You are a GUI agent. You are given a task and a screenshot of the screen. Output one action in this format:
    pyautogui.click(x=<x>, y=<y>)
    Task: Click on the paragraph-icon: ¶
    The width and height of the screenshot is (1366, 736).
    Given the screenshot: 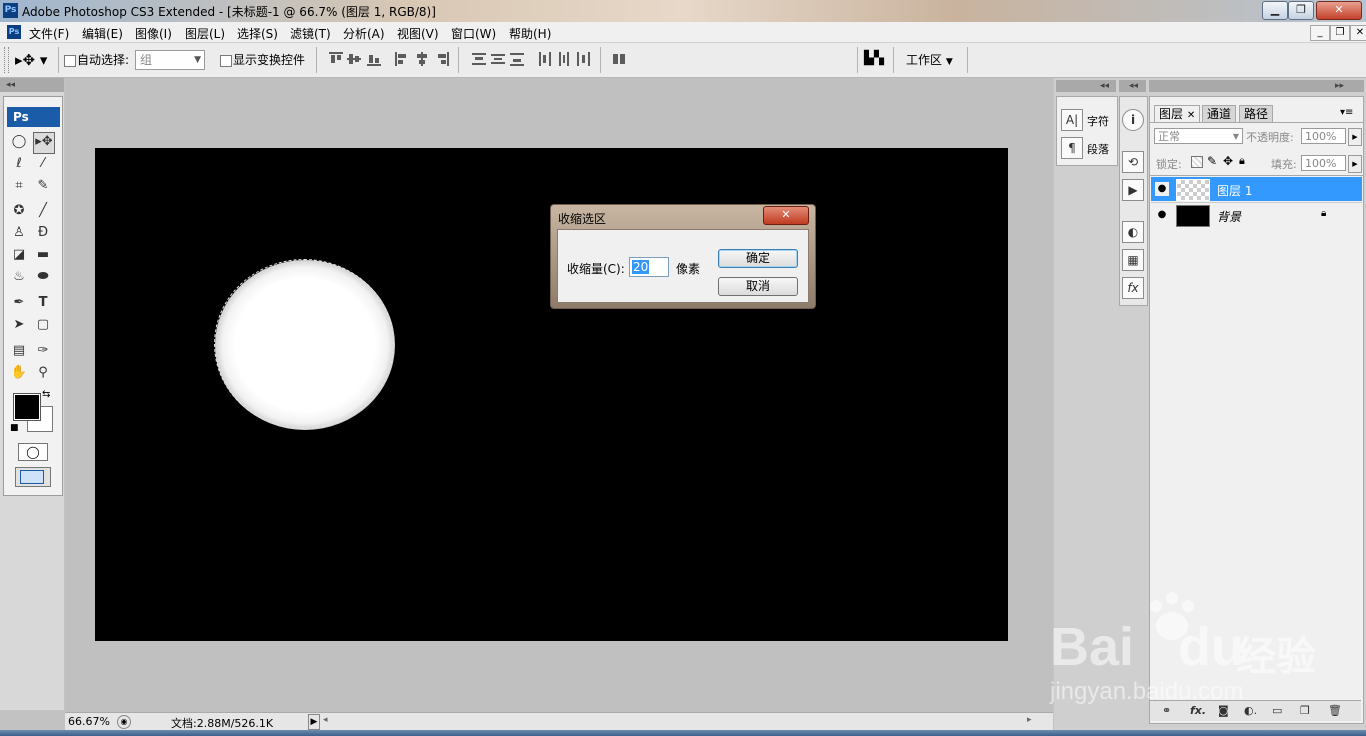 What is the action you would take?
    pyautogui.click(x=1072, y=148)
    